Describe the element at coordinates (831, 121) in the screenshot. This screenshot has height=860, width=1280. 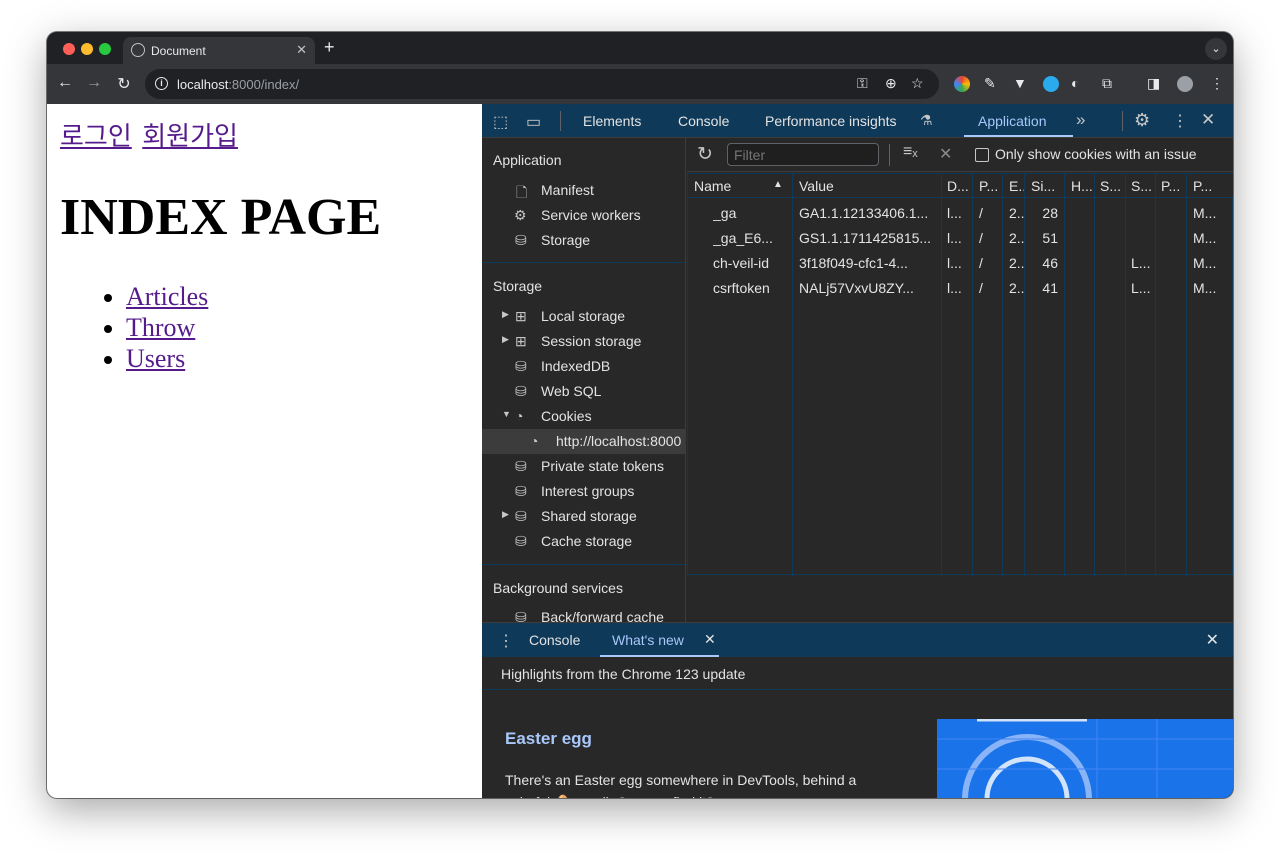
I see `tab-performance-insights: Performance insights` at that location.